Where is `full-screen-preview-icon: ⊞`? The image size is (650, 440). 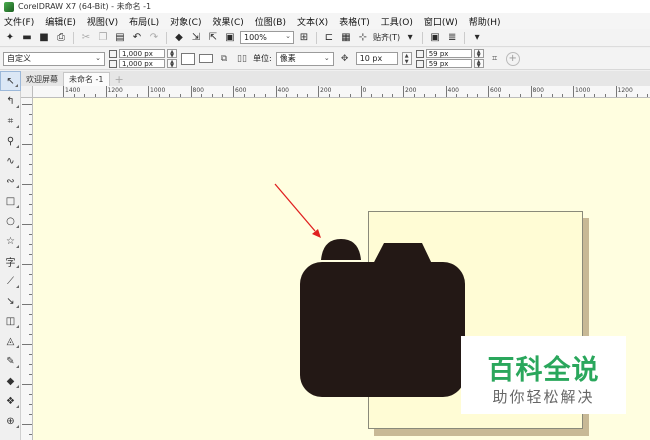 full-screen-preview-icon: ⊞ is located at coordinates (304, 38).